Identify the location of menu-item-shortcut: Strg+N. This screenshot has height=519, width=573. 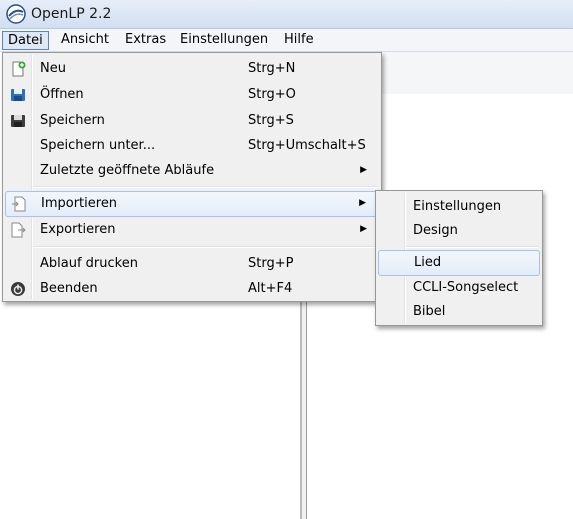
(272, 68).